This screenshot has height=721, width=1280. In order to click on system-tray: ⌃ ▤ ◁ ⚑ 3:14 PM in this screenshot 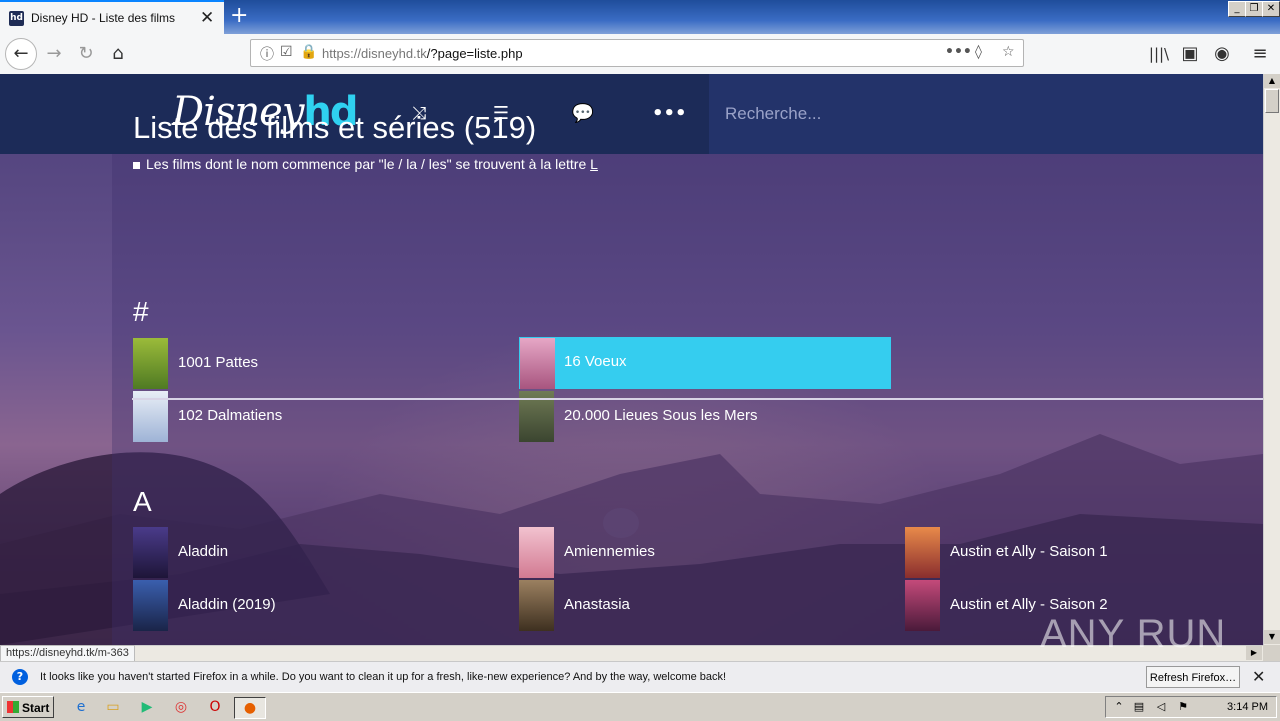, I will do `click(1191, 707)`.